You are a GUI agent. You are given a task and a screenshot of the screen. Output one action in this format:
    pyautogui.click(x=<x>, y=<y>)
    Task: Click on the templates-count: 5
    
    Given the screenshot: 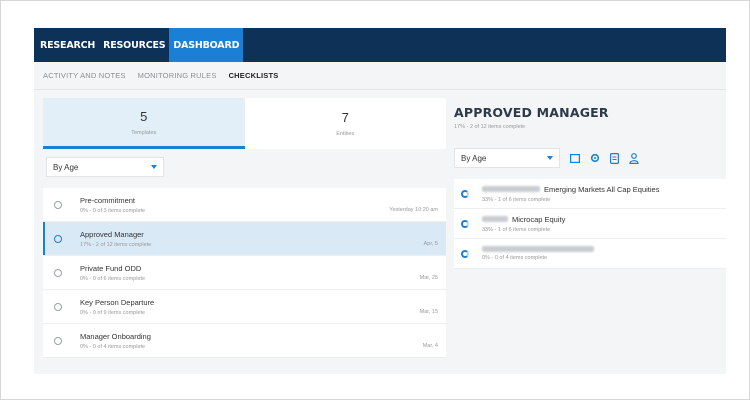 What is the action you would take?
    pyautogui.click(x=144, y=116)
    